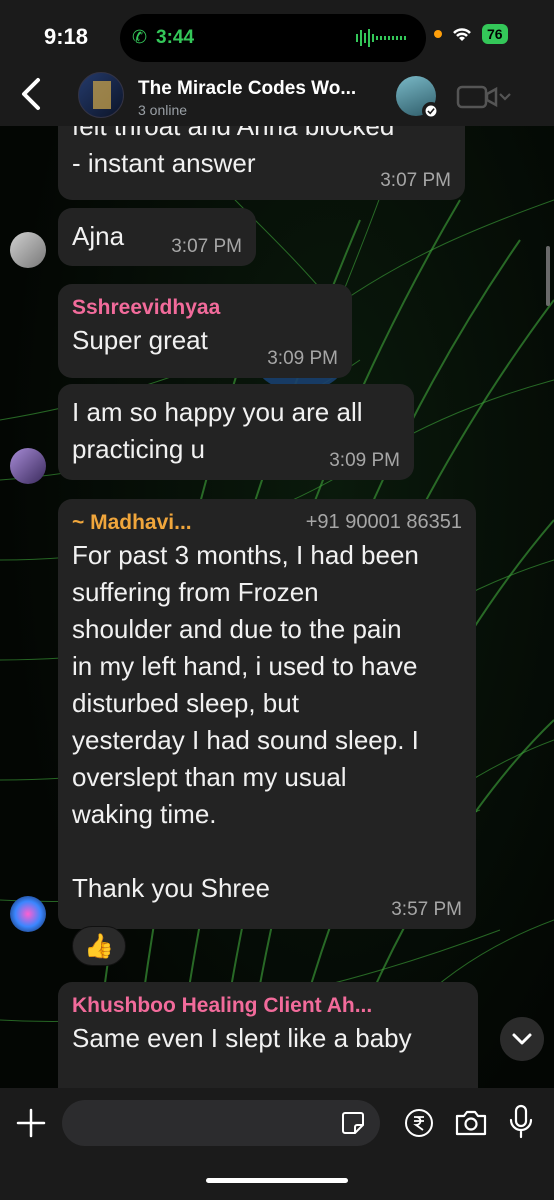  I want to click on message-text: Same even I slept like a baby, so click(242, 1038).